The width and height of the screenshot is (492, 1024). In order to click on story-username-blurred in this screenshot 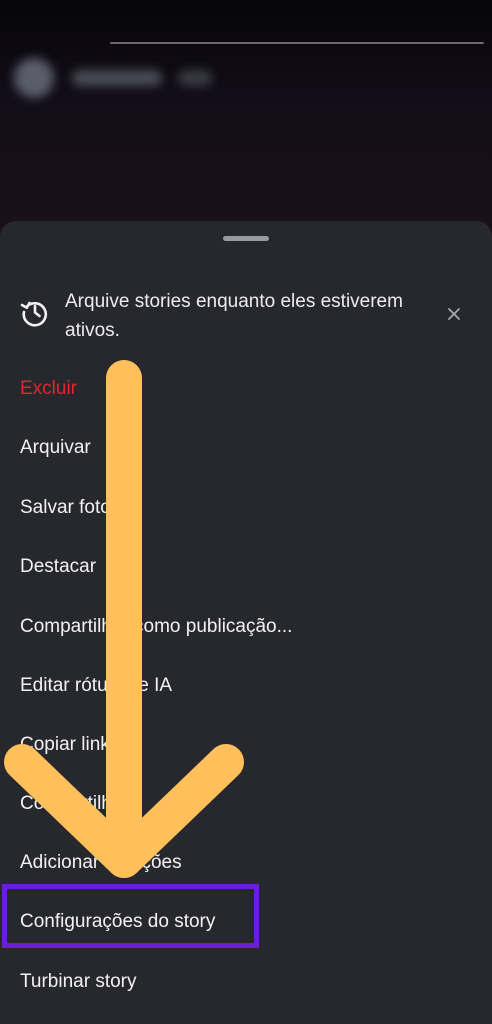, I will do `click(117, 78)`.